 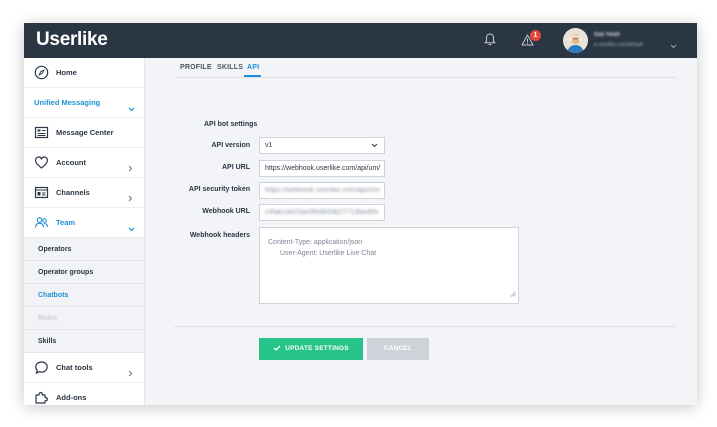 What do you see at coordinates (71, 397) in the screenshot?
I see `sidebar-item-label: Add-ons` at bounding box center [71, 397].